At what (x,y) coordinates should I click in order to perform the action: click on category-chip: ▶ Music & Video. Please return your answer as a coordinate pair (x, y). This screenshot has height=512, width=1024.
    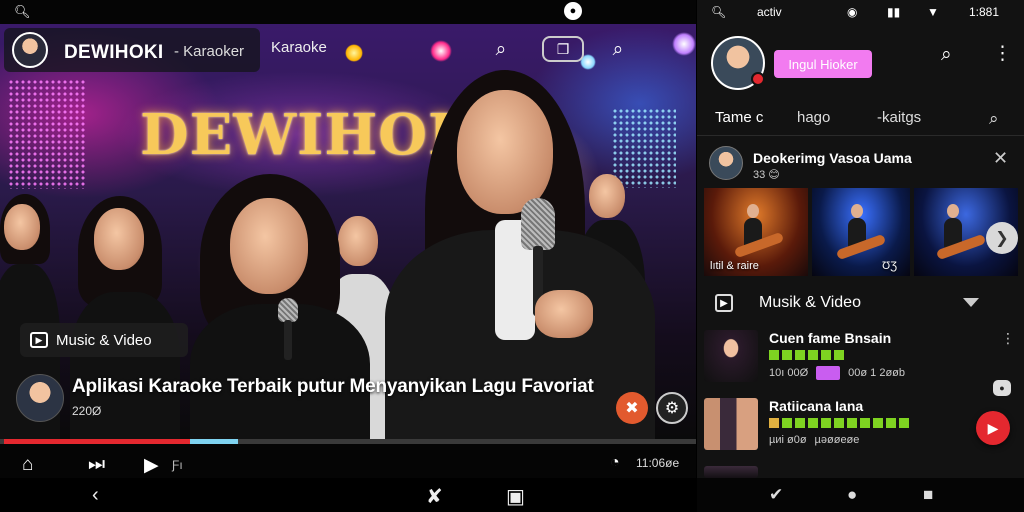
    Looking at the image, I should click on (104, 340).